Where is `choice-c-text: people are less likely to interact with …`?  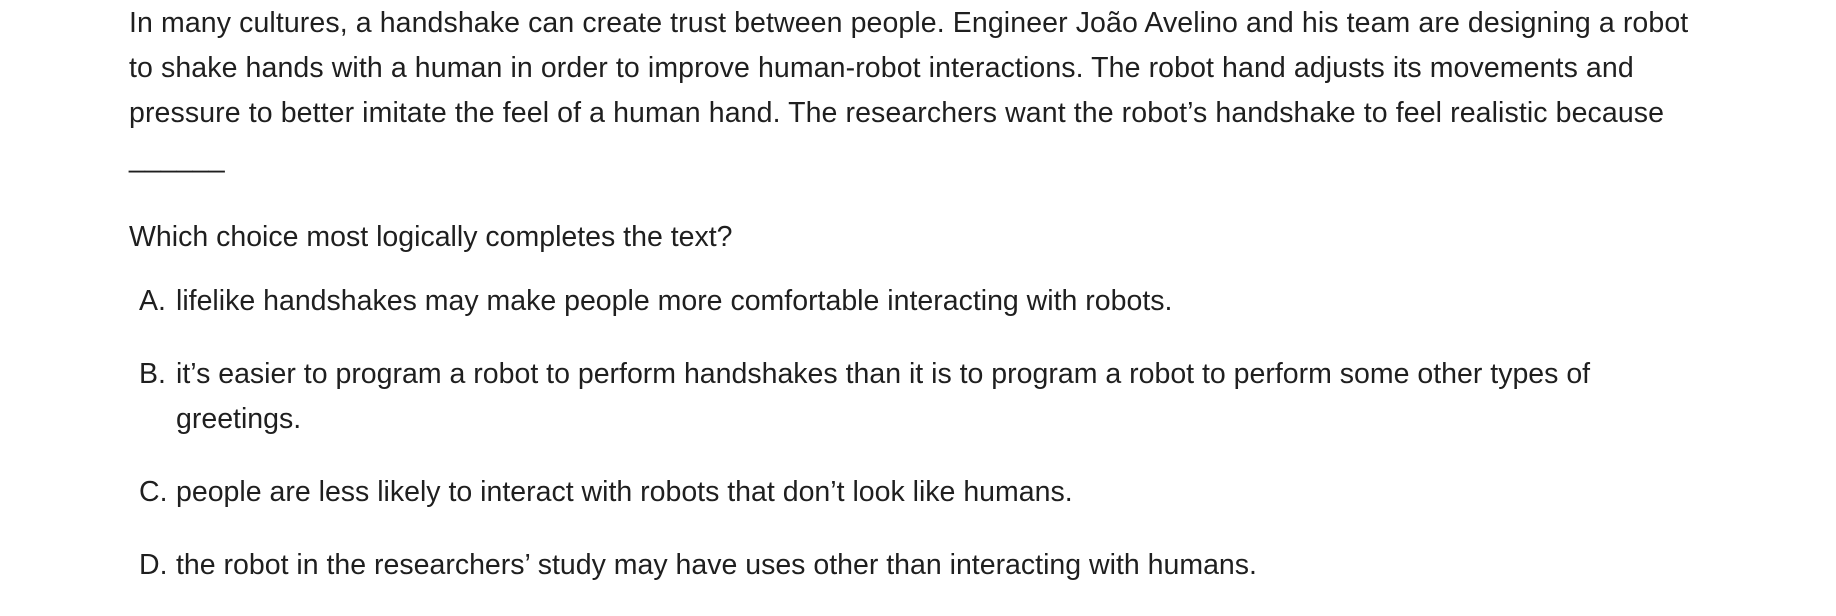 choice-c-text: people are less likely to interact with … is located at coordinates (624, 492).